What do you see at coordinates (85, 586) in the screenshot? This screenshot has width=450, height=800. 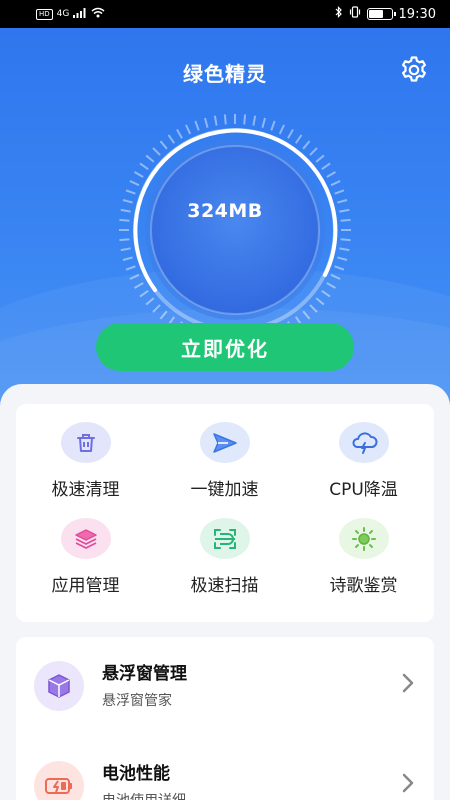 I see `tool-label: 应用管理` at bounding box center [85, 586].